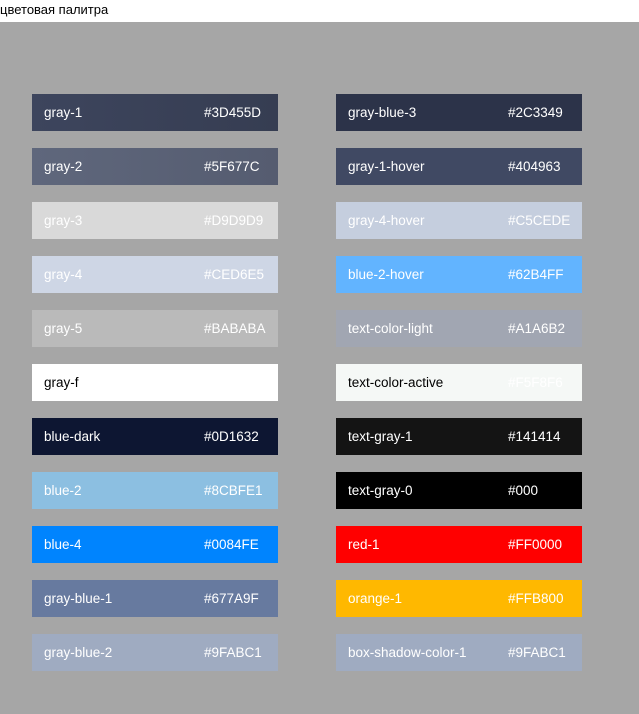 The width and height of the screenshot is (639, 714). Describe the element at coordinates (235, 328) in the screenshot. I see `swatch-hex-code: #BABABA` at that location.